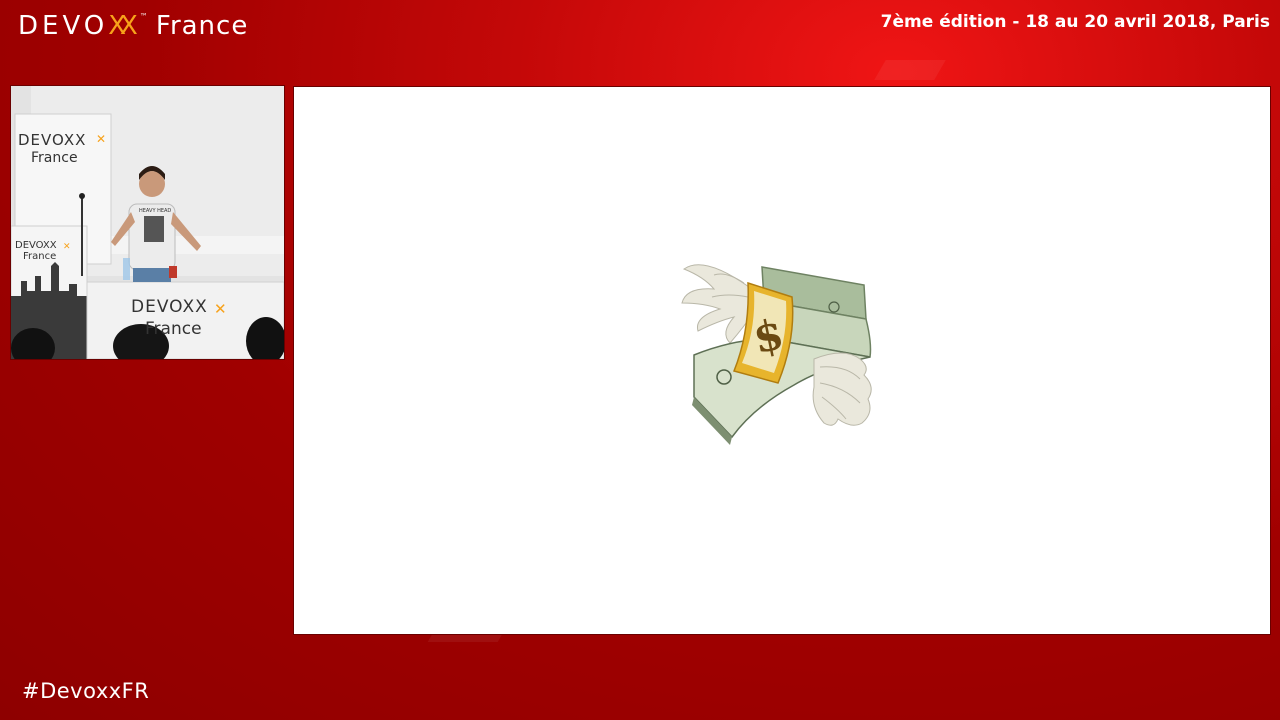 This screenshot has height=720, width=1280. What do you see at coordinates (36, 245) in the screenshot?
I see `banner-small-devoxx: DEVOXX` at bounding box center [36, 245].